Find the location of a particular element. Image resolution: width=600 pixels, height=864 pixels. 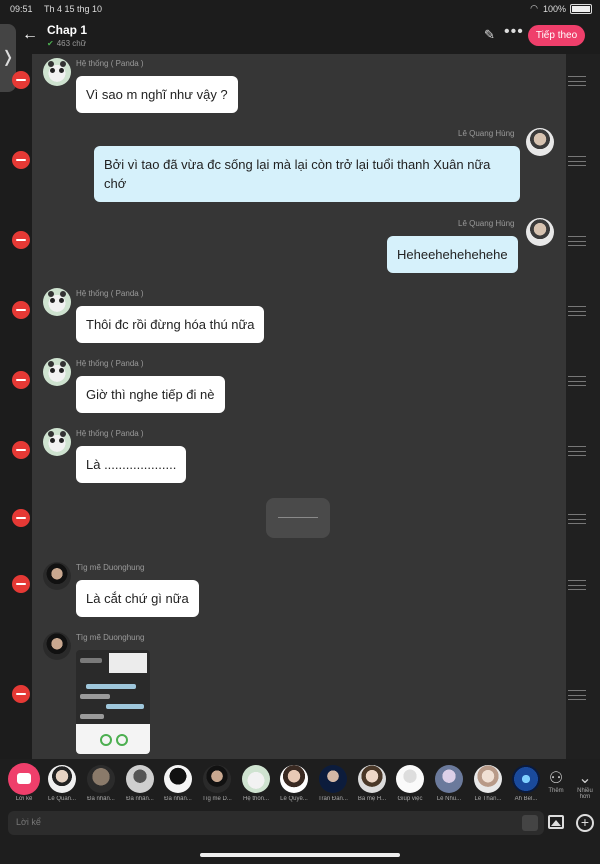

image-attachment is located at coordinates (113, 702).